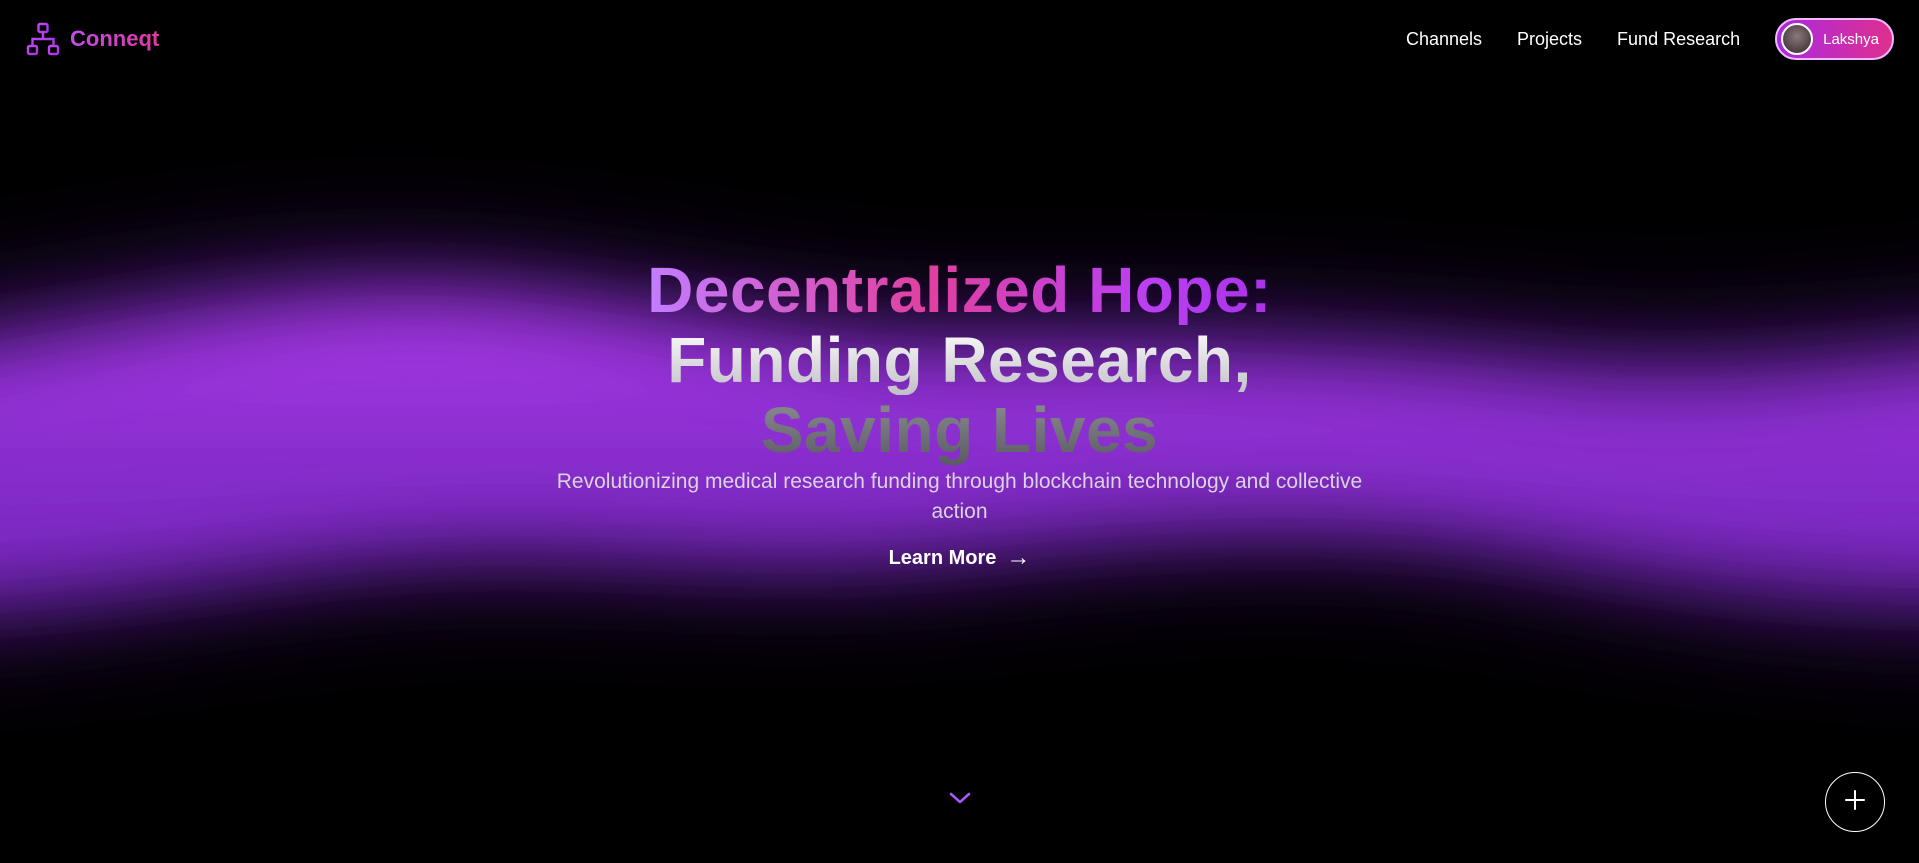 The image size is (1919, 863). Describe the element at coordinates (1797, 39) in the screenshot. I see `user-avatar` at that location.